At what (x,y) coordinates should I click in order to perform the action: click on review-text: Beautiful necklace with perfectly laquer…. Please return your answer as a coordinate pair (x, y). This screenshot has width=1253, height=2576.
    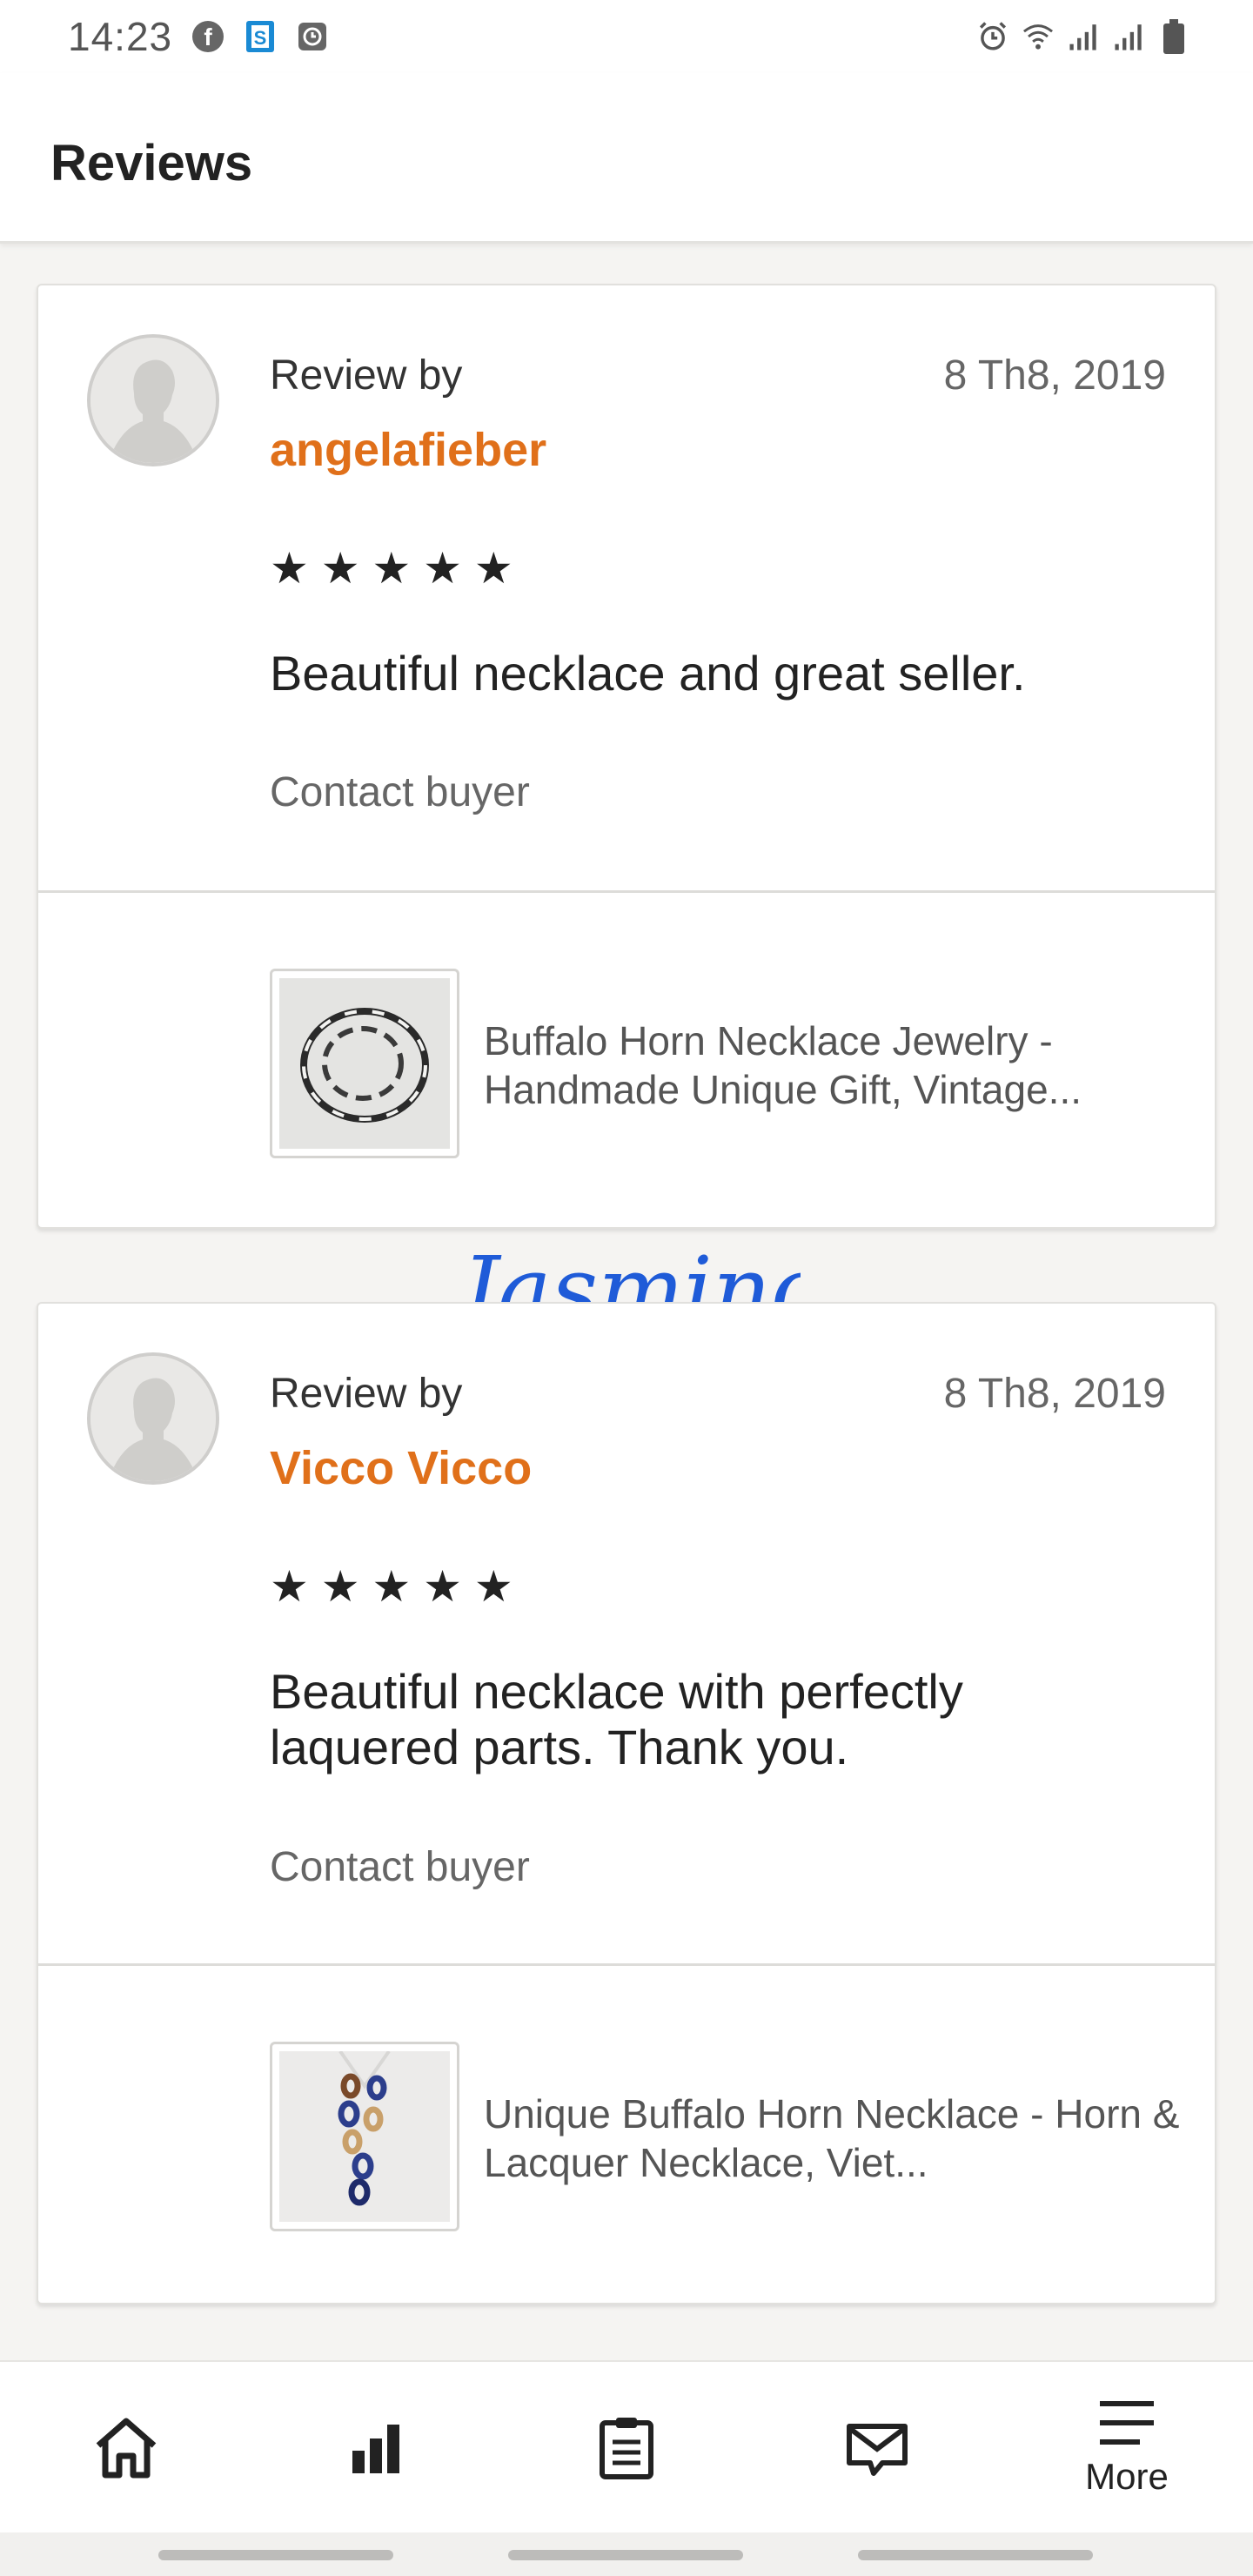
    Looking at the image, I should click on (616, 1719).